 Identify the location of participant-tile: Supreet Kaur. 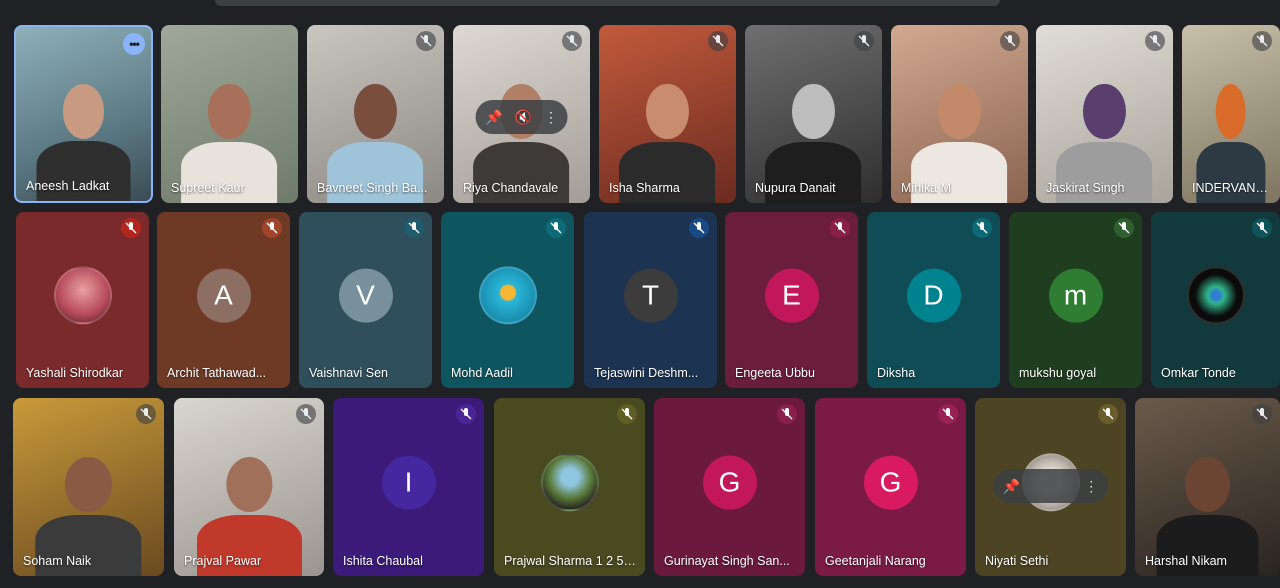
(229, 114).